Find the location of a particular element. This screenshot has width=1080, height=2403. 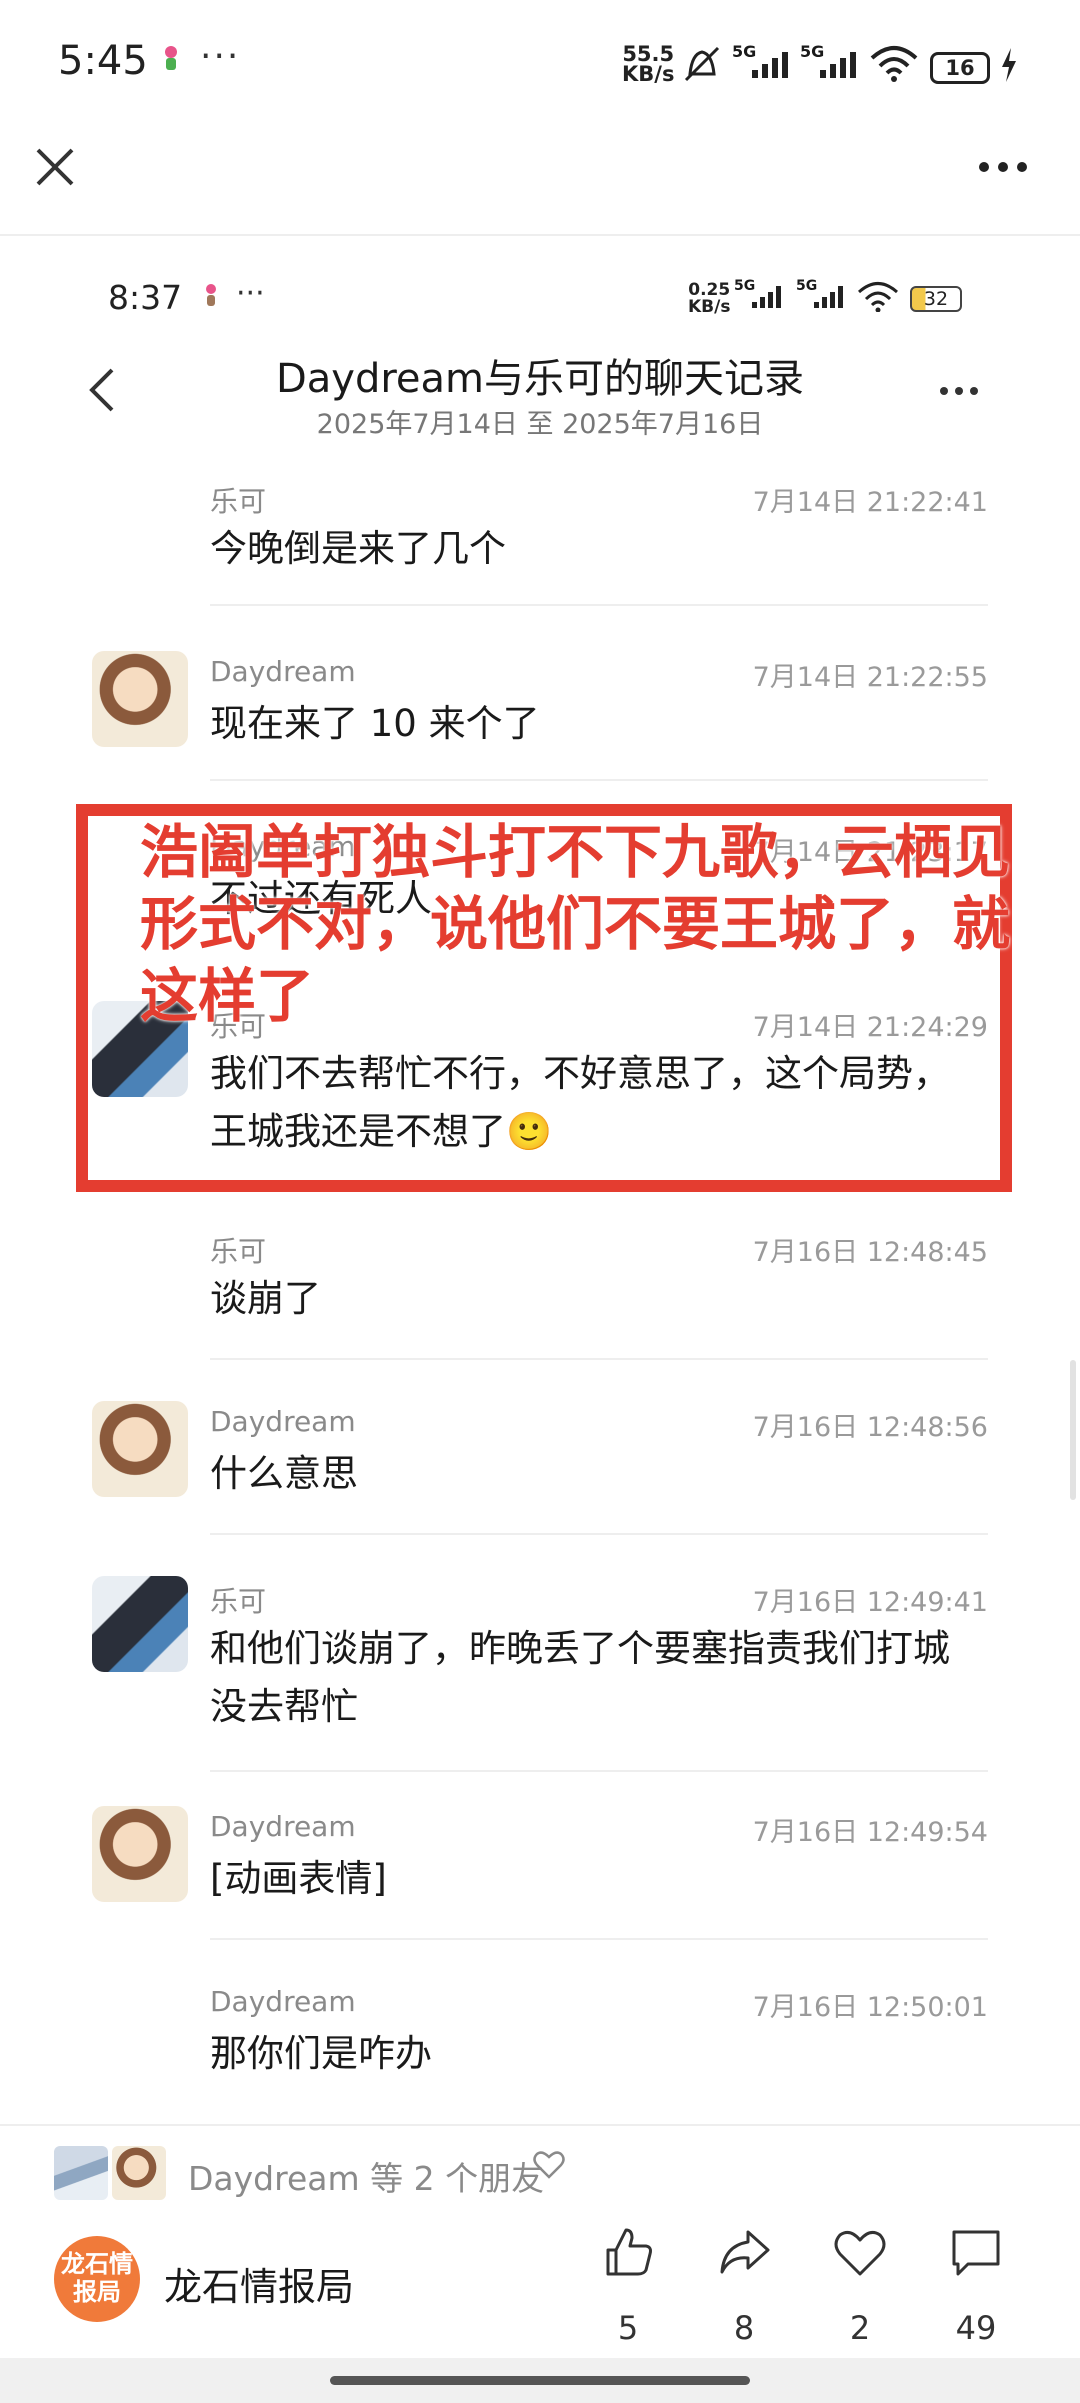

like-button: 5 is located at coordinates (628, 2284).